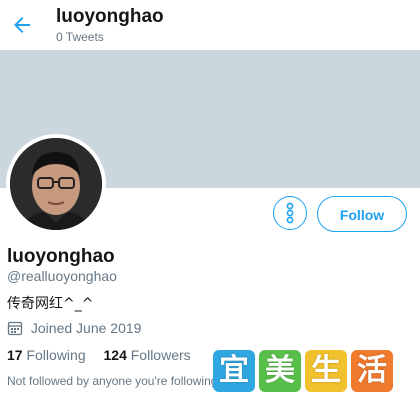 The width and height of the screenshot is (420, 408). What do you see at coordinates (22, 25) in the screenshot?
I see `back-arrow-icon` at bounding box center [22, 25].